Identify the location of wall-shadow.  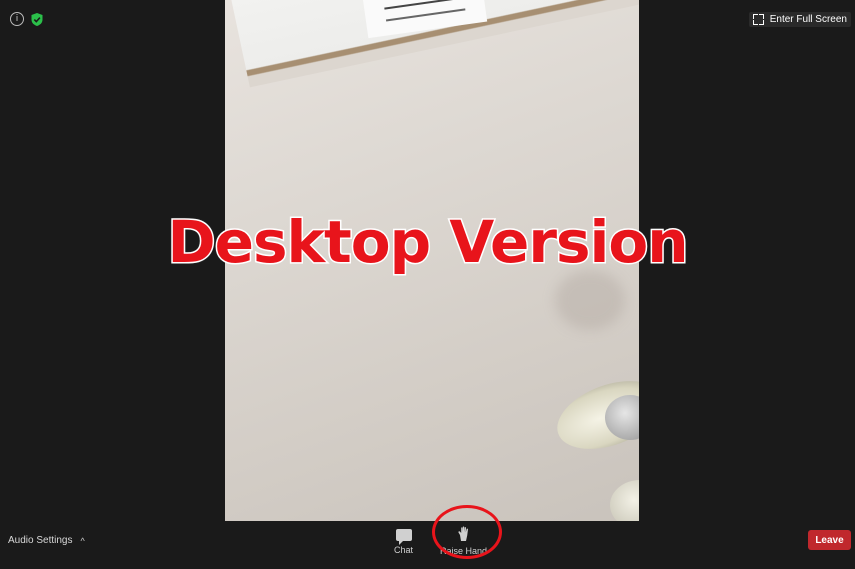
(590, 300).